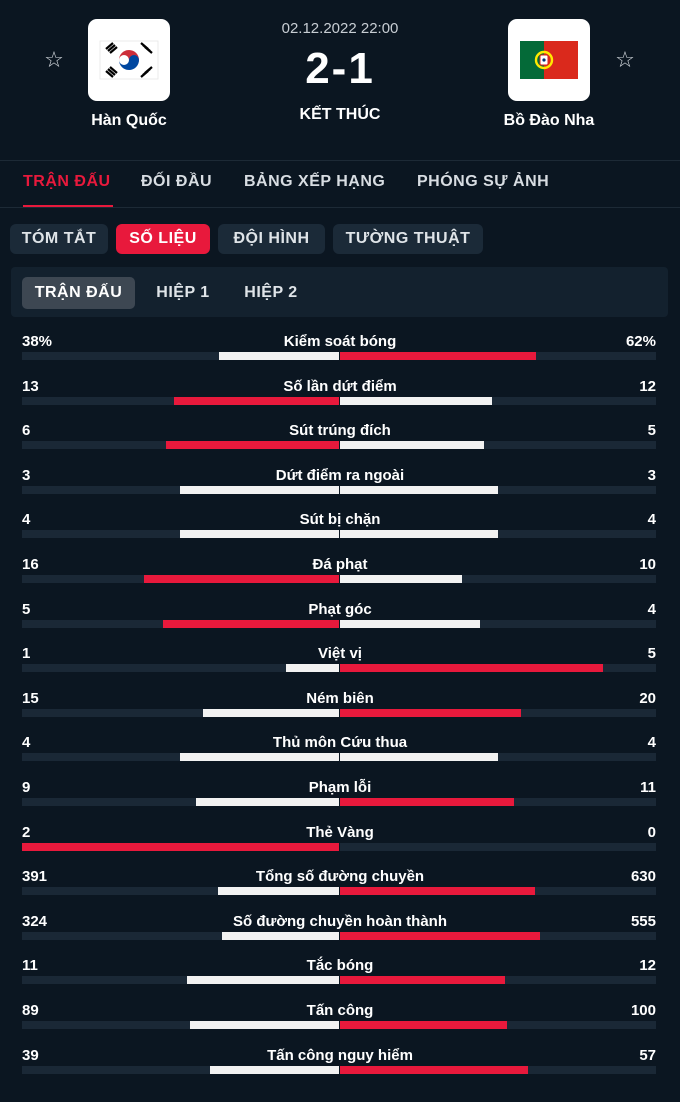 The image size is (680, 1102). I want to click on stat-away-value: 5, so click(651, 431).